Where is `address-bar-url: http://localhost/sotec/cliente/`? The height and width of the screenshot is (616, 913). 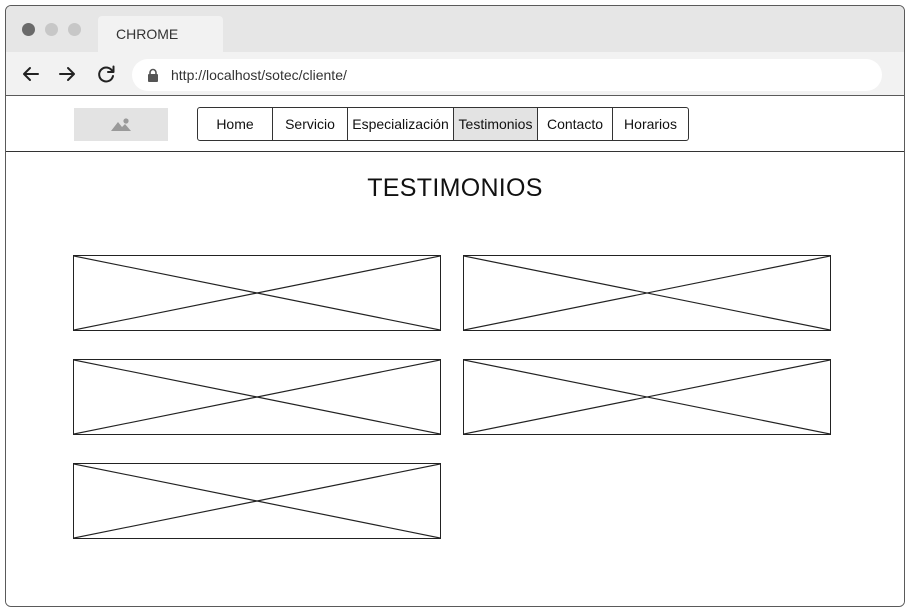
address-bar-url: http://localhost/sotec/cliente/ is located at coordinates (259, 75).